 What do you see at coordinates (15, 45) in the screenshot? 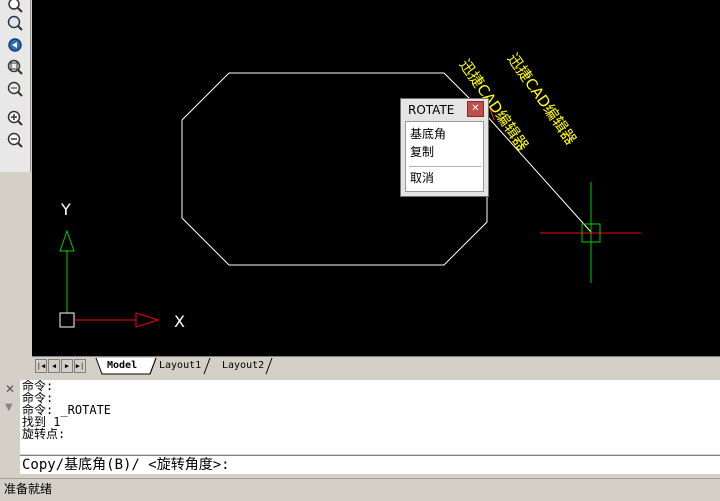
I see `zoom-previous-icon` at bounding box center [15, 45].